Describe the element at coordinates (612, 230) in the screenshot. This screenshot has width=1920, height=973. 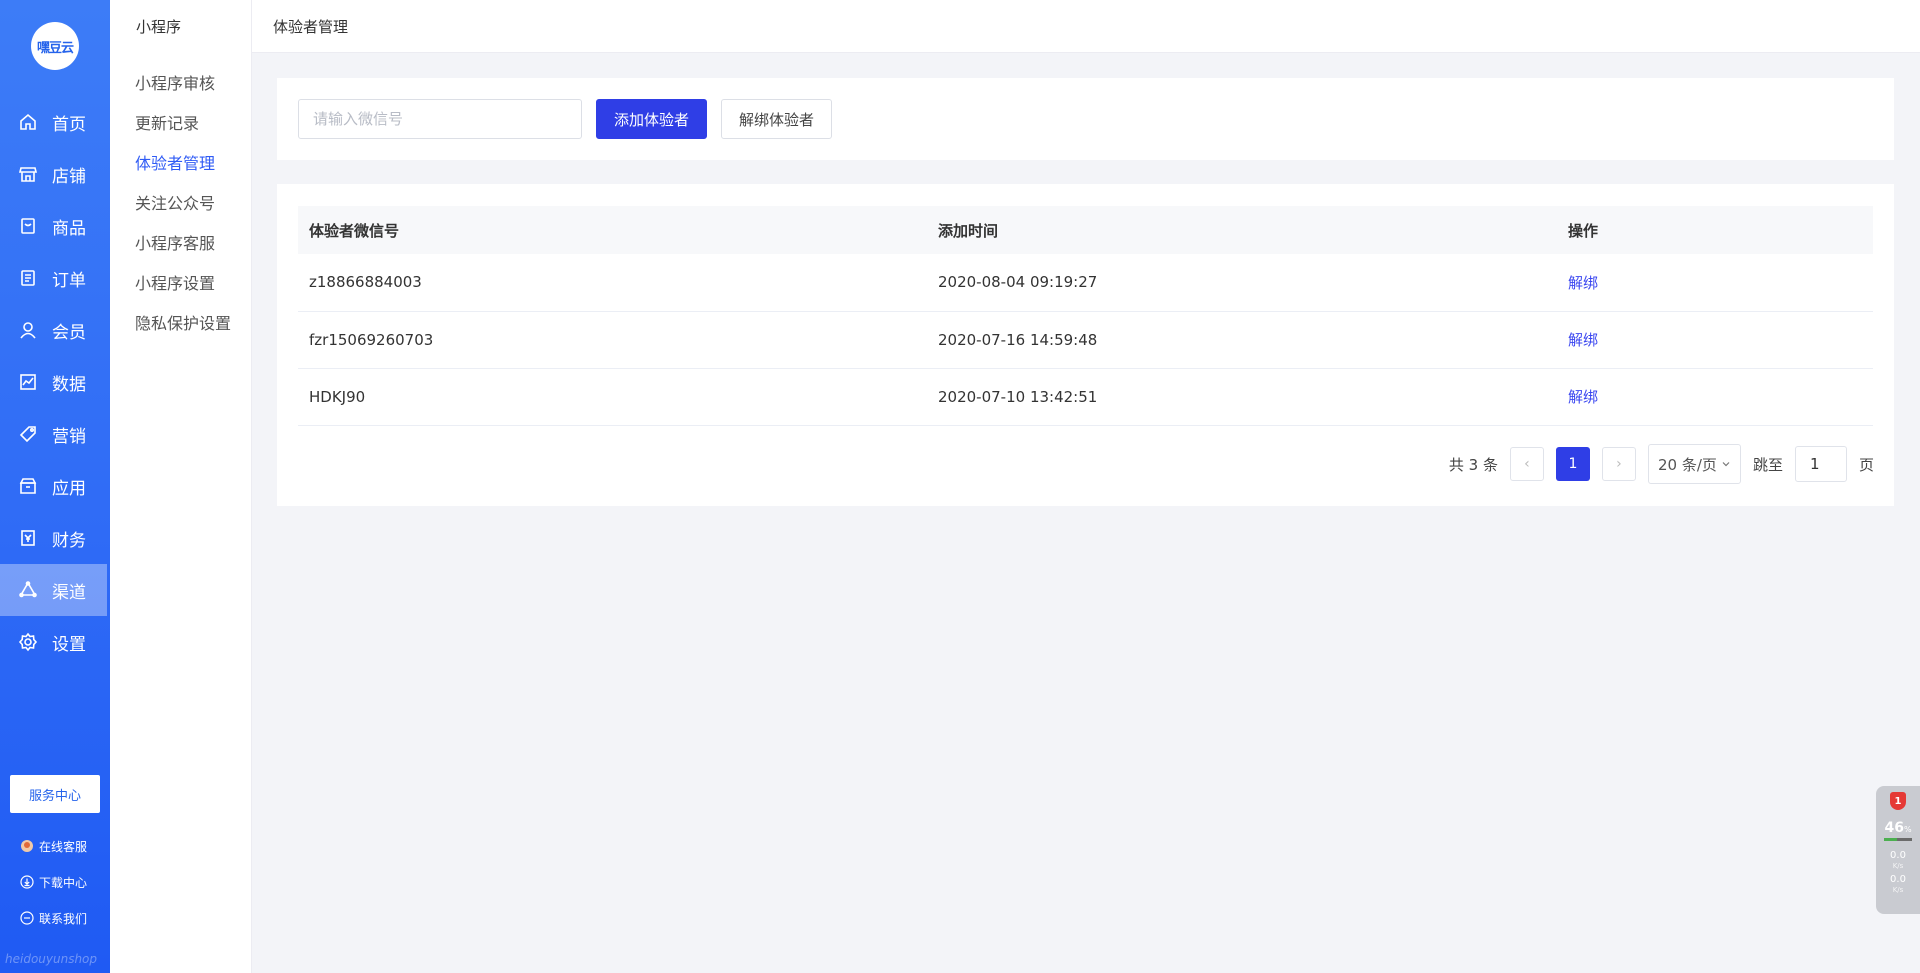
I see `column-header-wechat: 体验者微信号` at that location.